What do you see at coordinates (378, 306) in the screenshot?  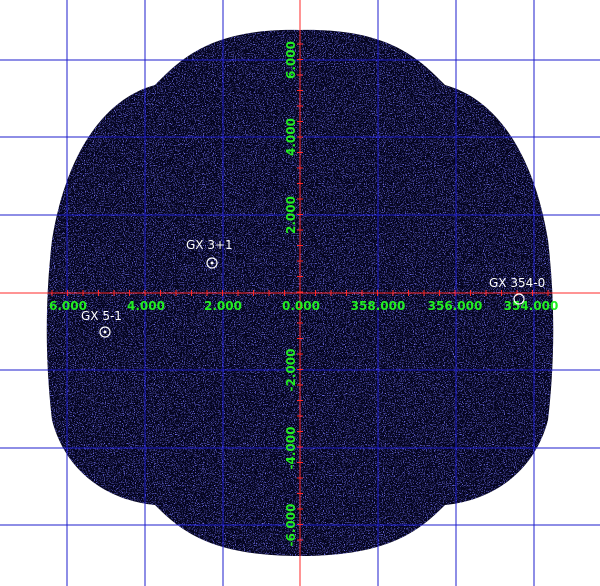 I see `x-tick-label: 358.000` at bounding box center [378, 306].